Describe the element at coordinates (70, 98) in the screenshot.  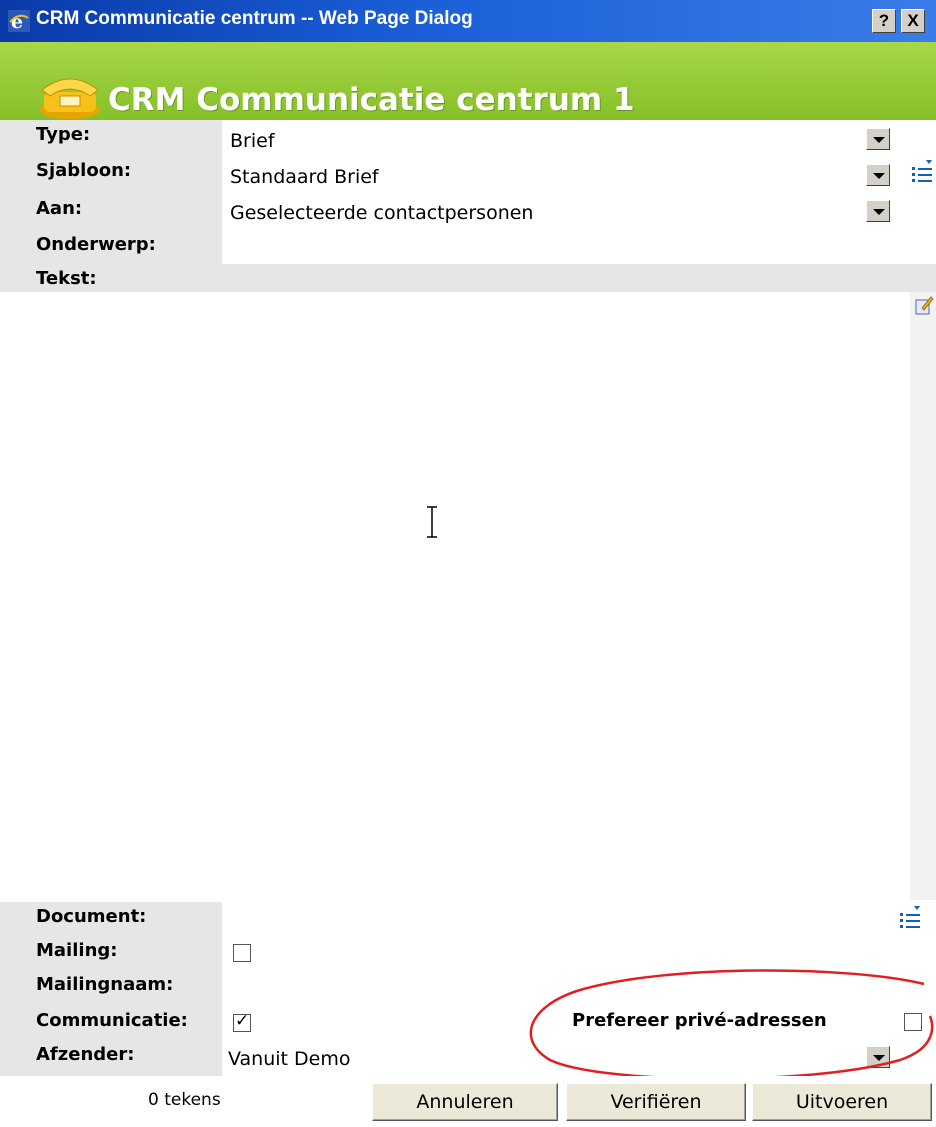
I see `fax-phone-icon` at that location.